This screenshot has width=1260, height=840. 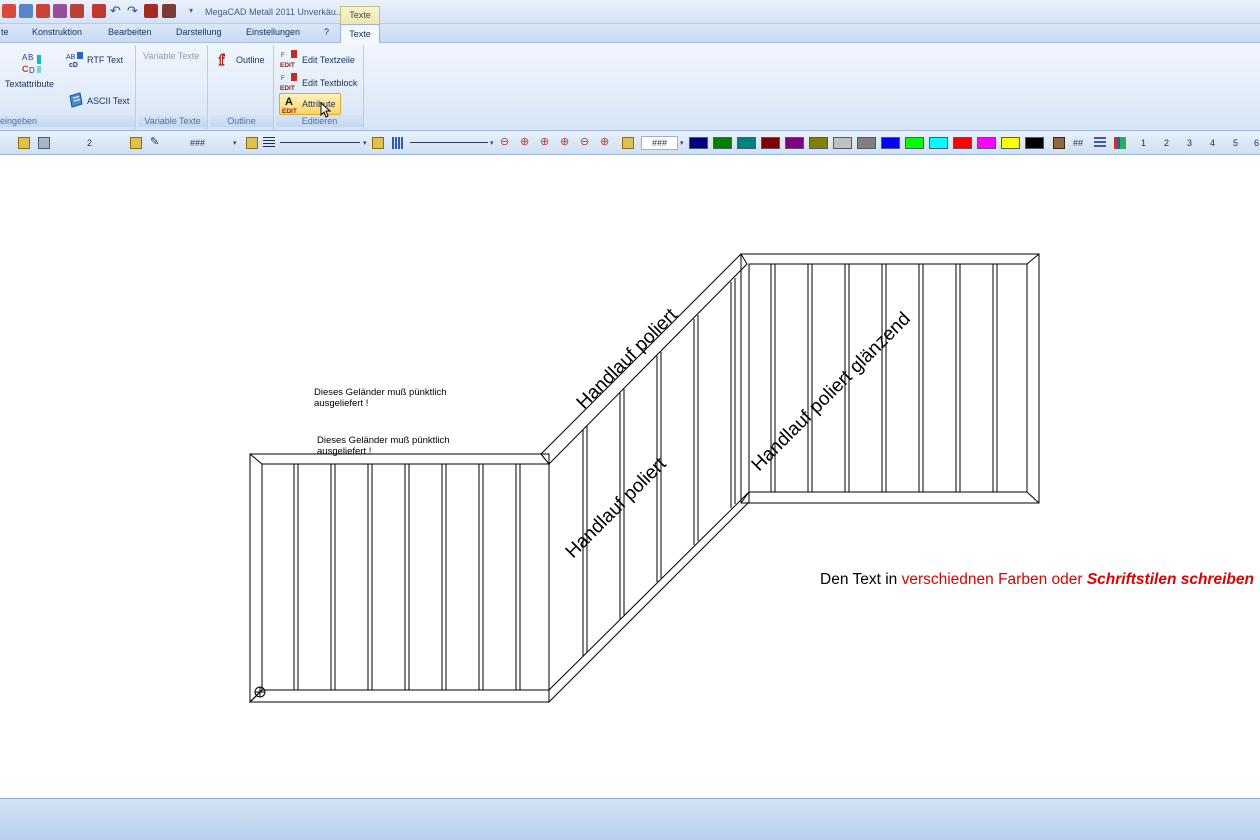 What do you see at coordinates (659, 143) in the screenshot?
I see `text-style-field: ###` at bounding box center [659, 143].